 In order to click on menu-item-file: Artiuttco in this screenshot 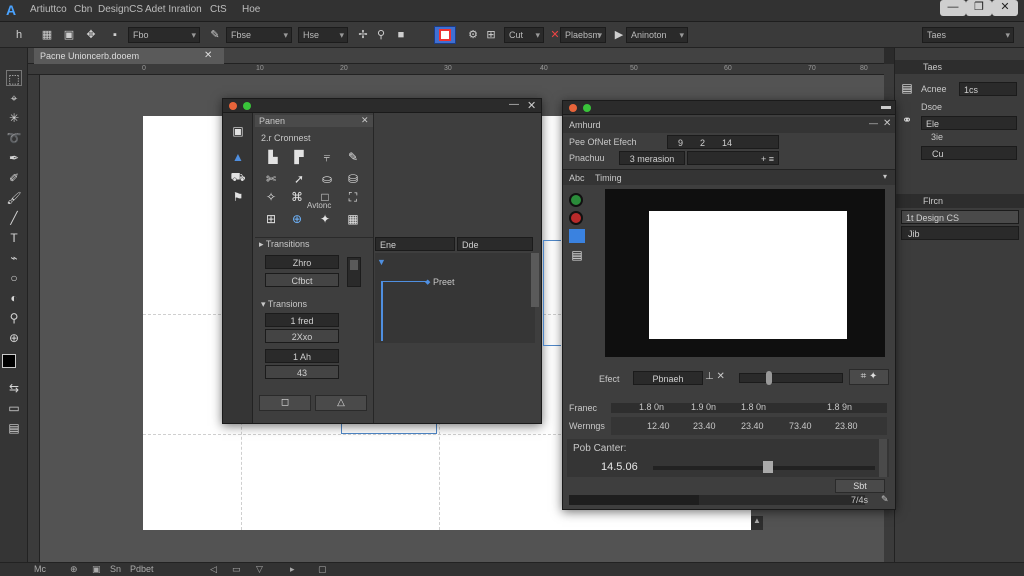, I will do `click(48, 9)`.